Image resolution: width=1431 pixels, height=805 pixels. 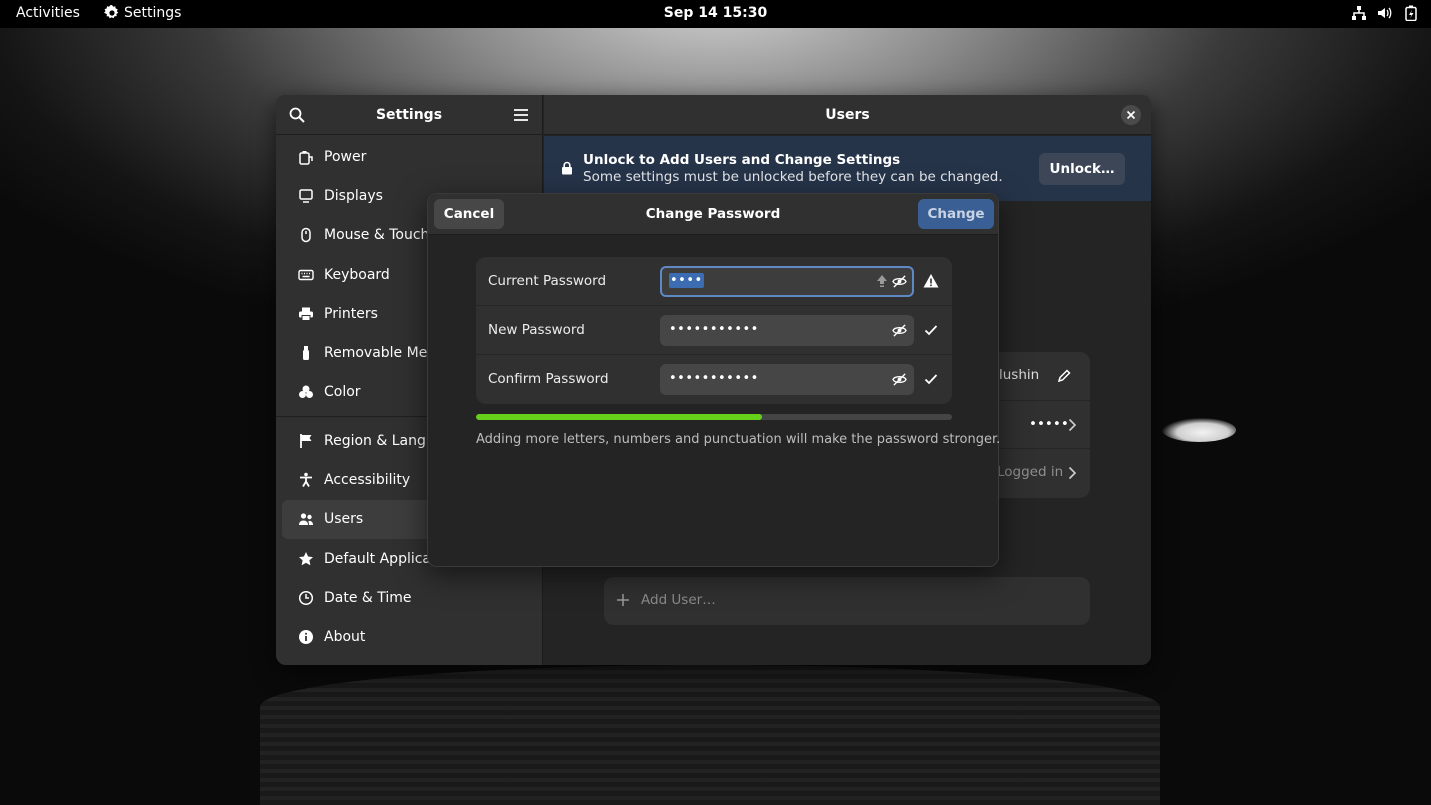 I want to click on color-icon, so click(x=306, y=392).